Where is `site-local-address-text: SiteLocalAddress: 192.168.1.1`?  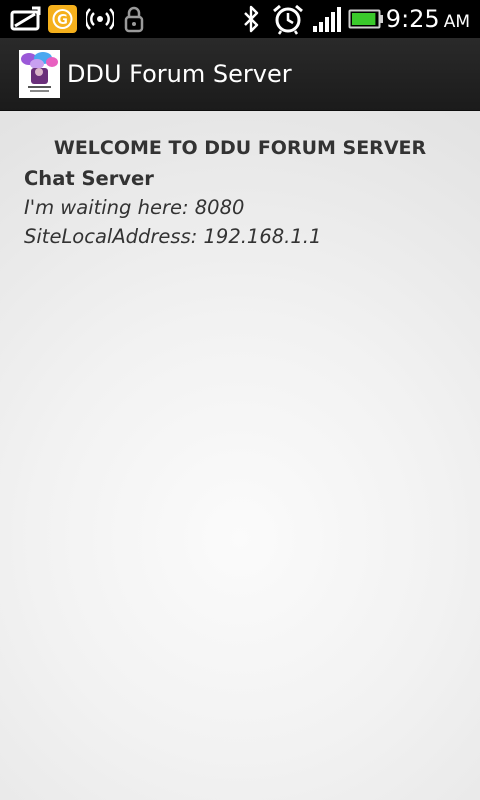
site-local-address-text: SiteLocalAddress: 192.168.1.1 is located at coordinates (173, 236).